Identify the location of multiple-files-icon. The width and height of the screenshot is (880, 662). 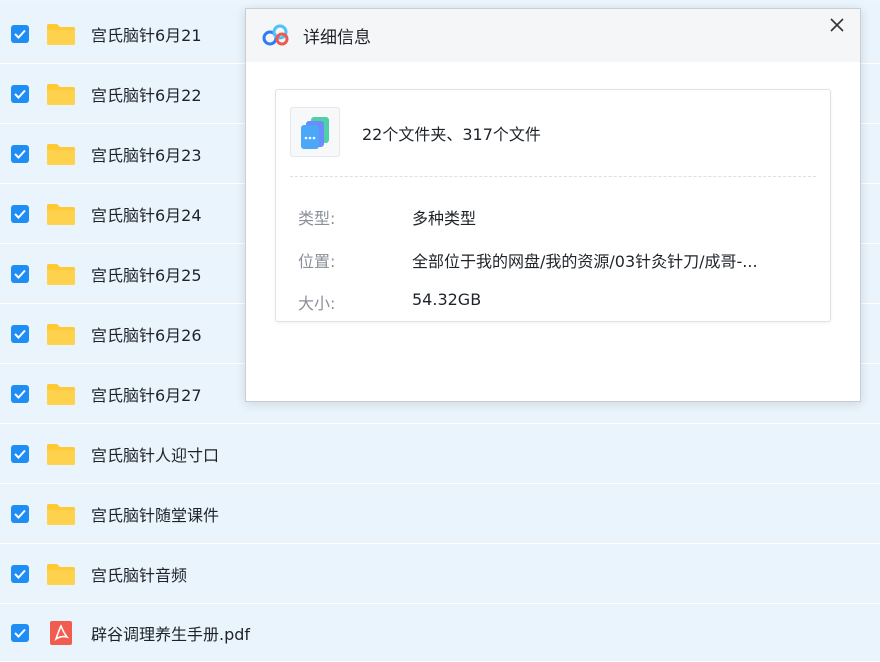
(315, 132).